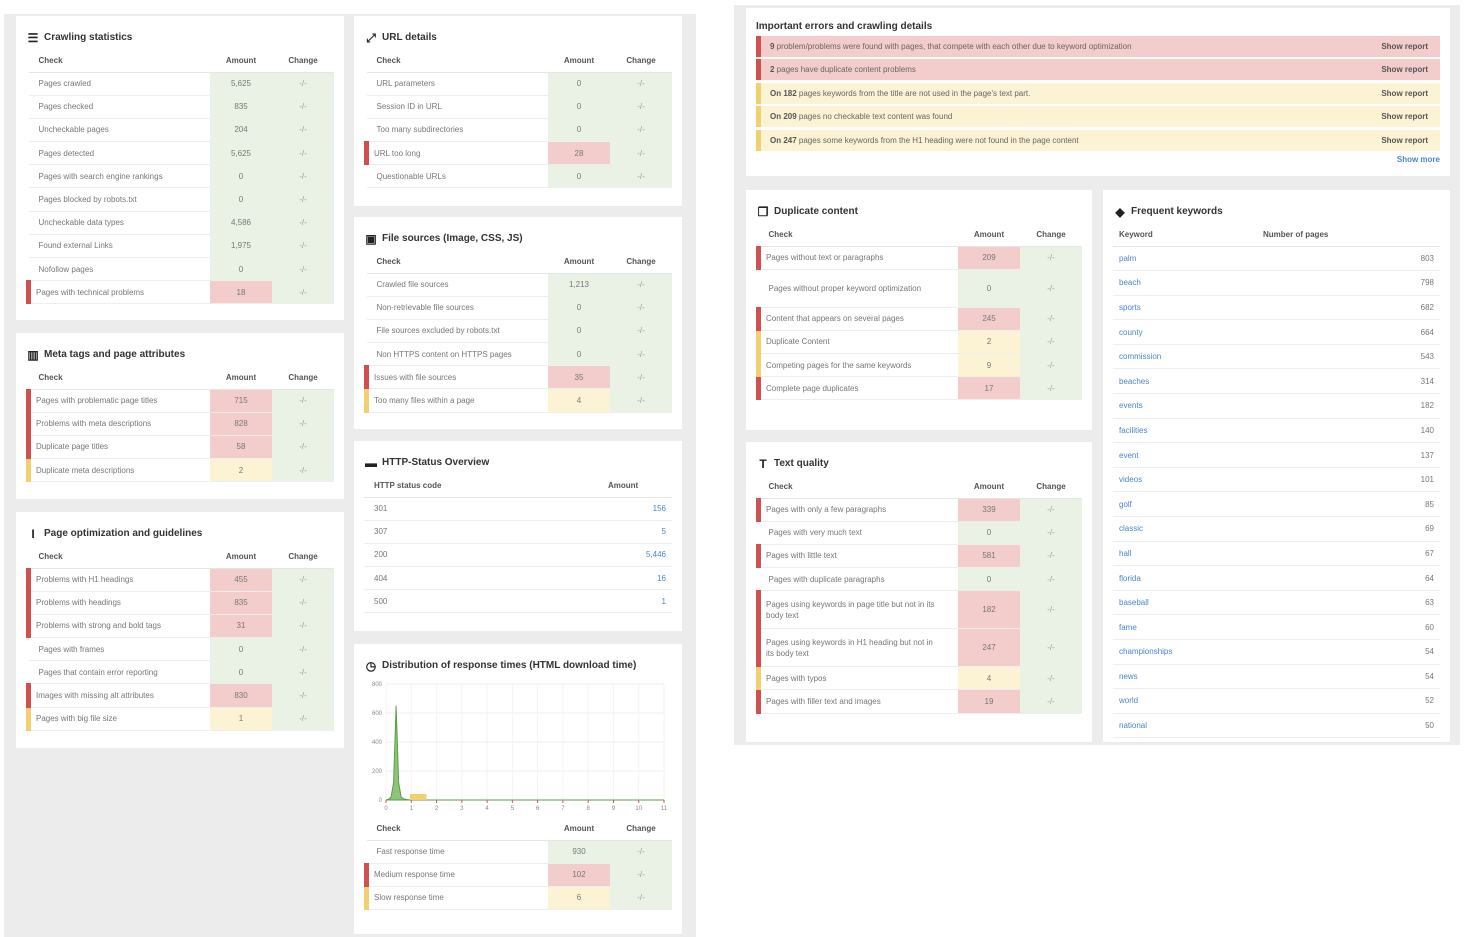 Image resolution: width=1465 pixels, height=937 pixels. What do you see at coordinates (1188, 652) in the screenshot?
I see `keyword-link: championships` at bounding box center [1188, 652].